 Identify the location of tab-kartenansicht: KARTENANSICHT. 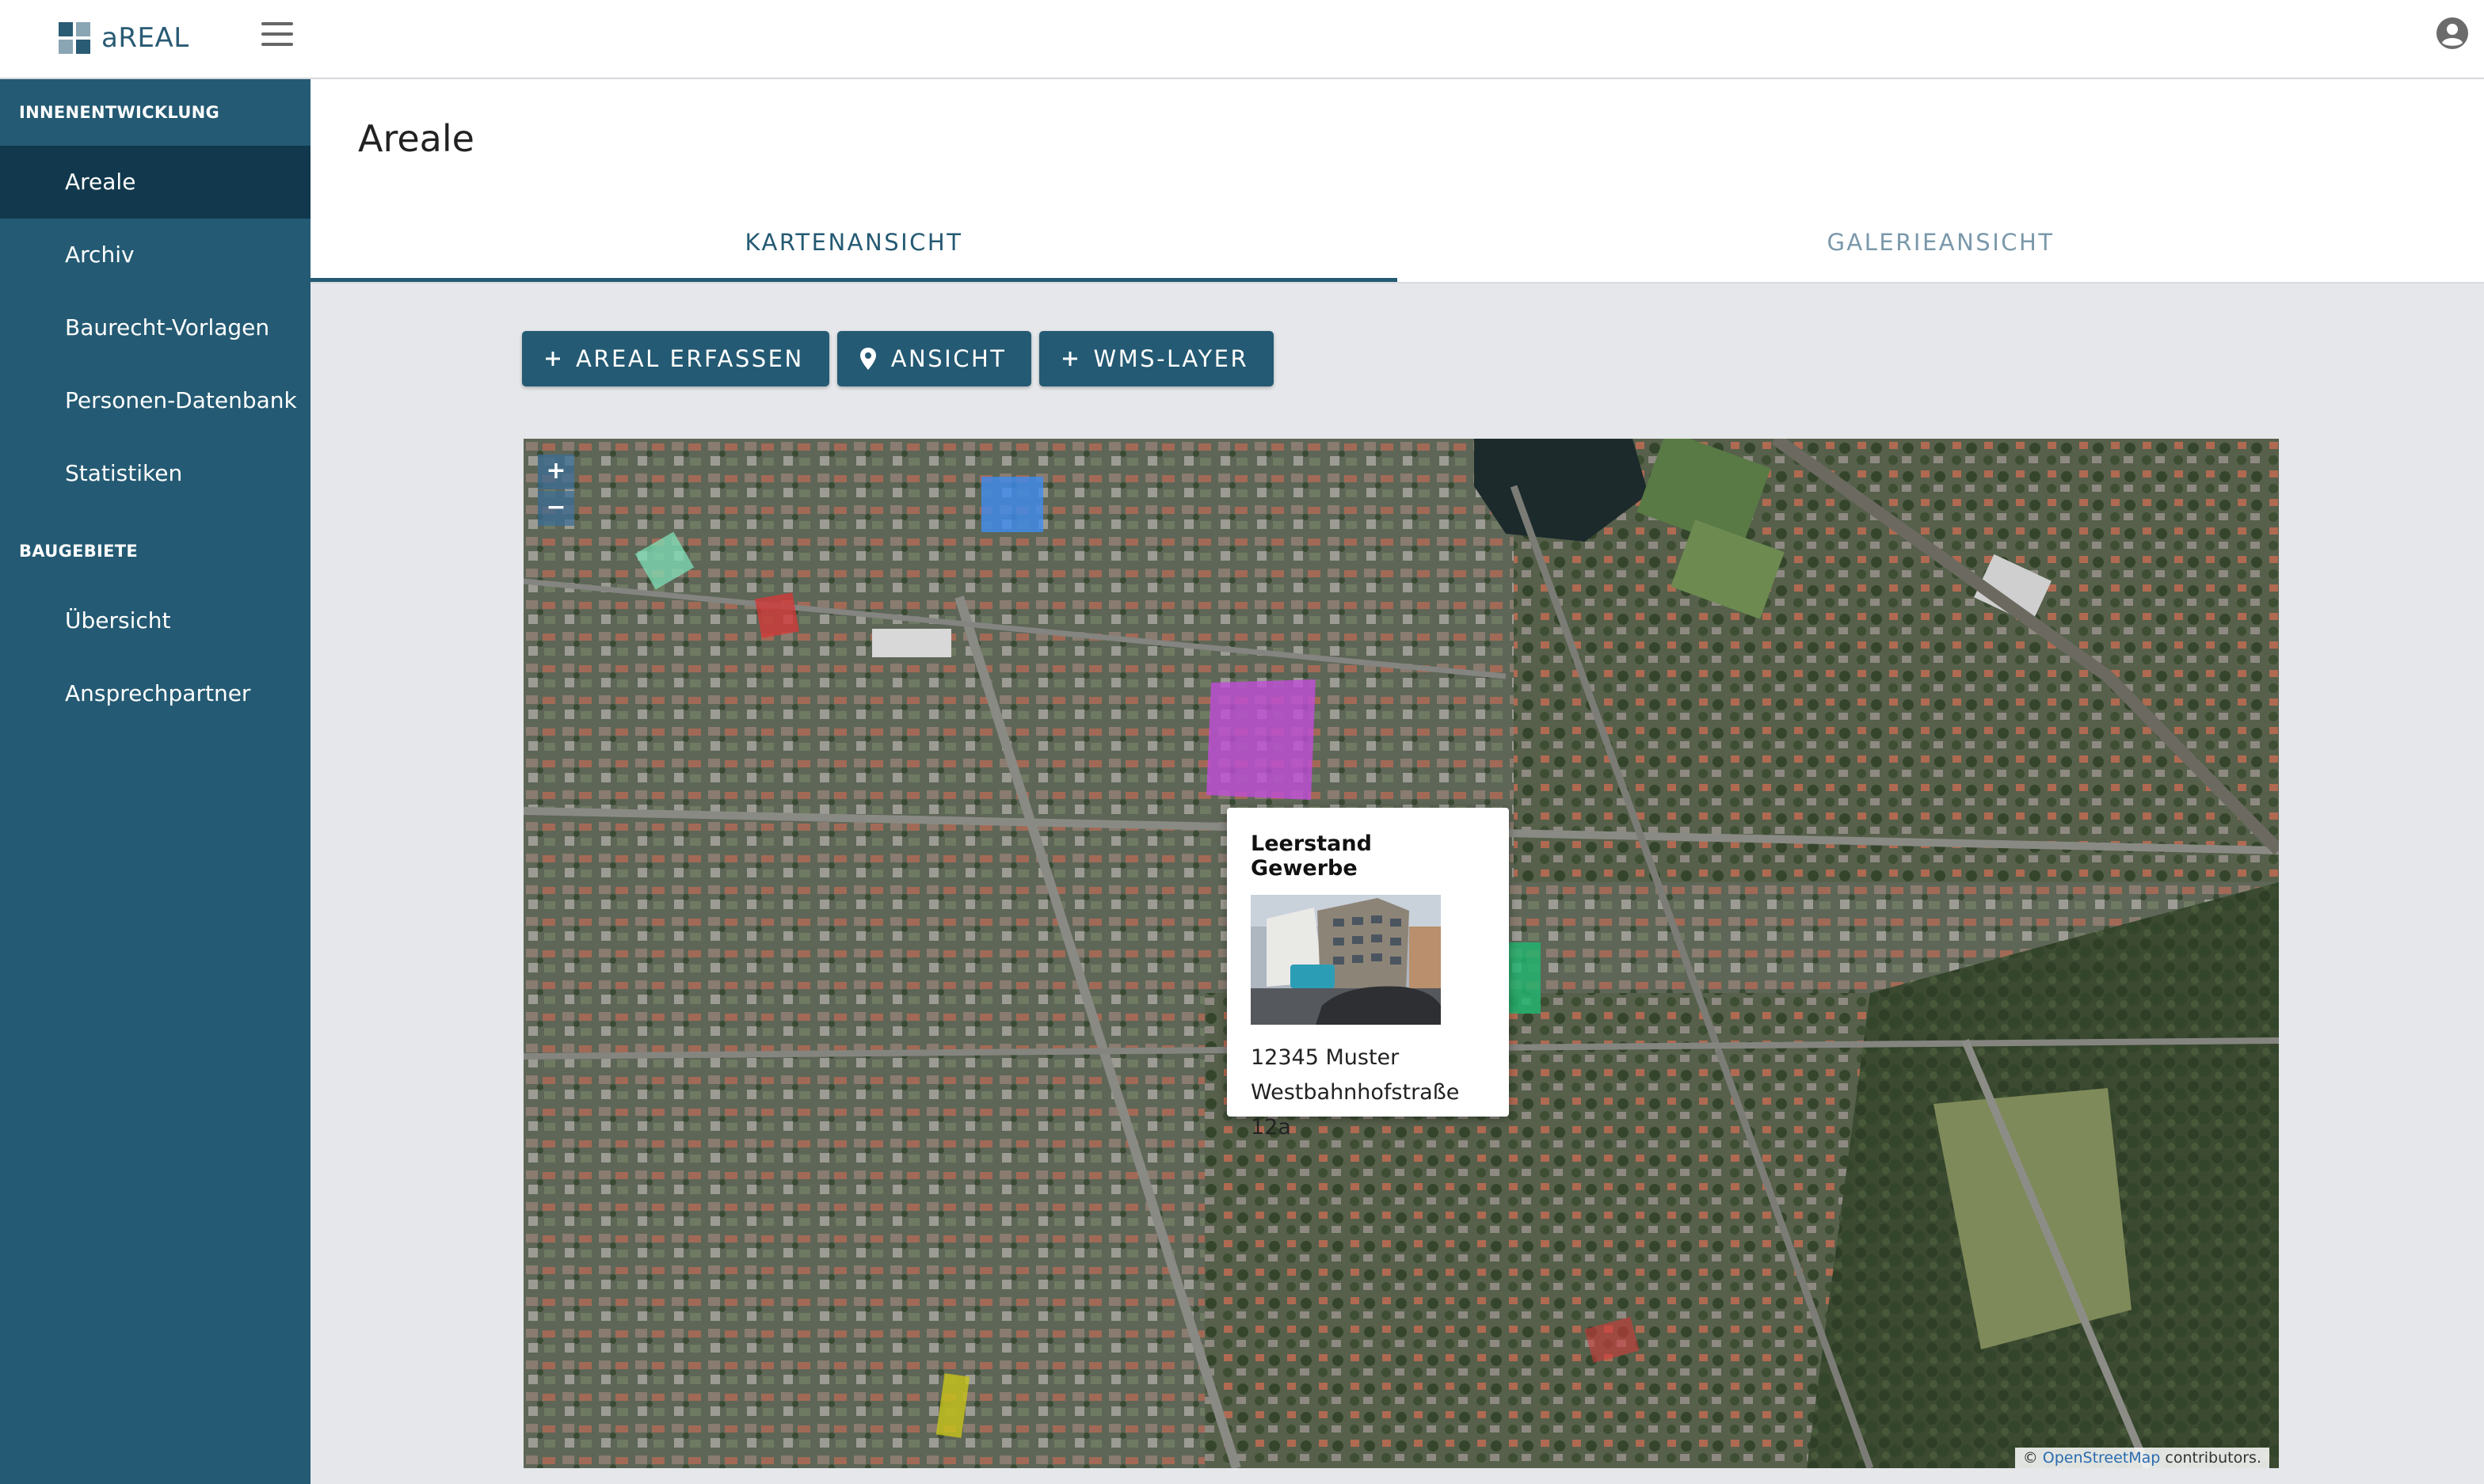
(853, 248).